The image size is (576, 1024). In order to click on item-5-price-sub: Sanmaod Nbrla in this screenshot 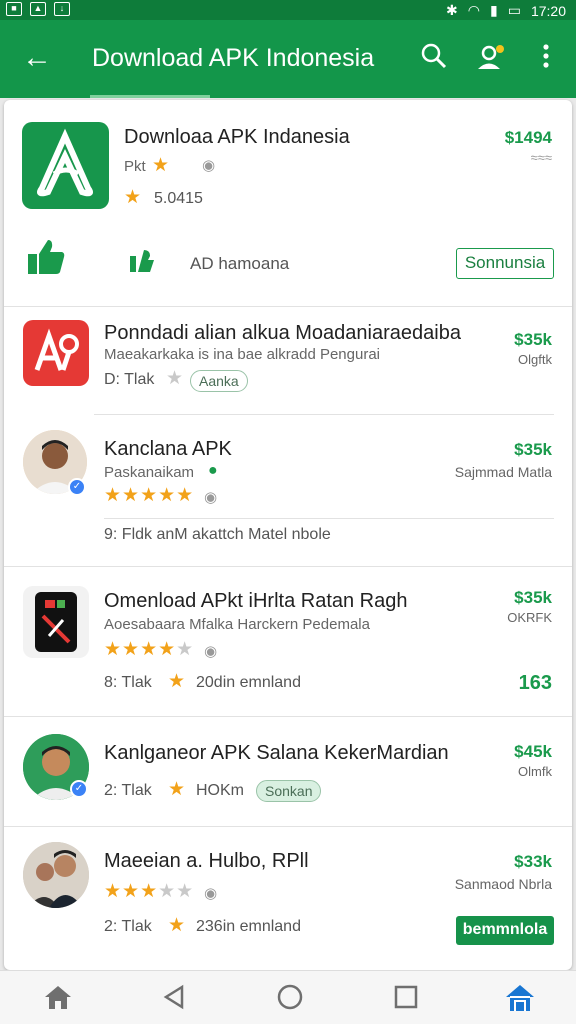, I will do `click(503, 884)`.